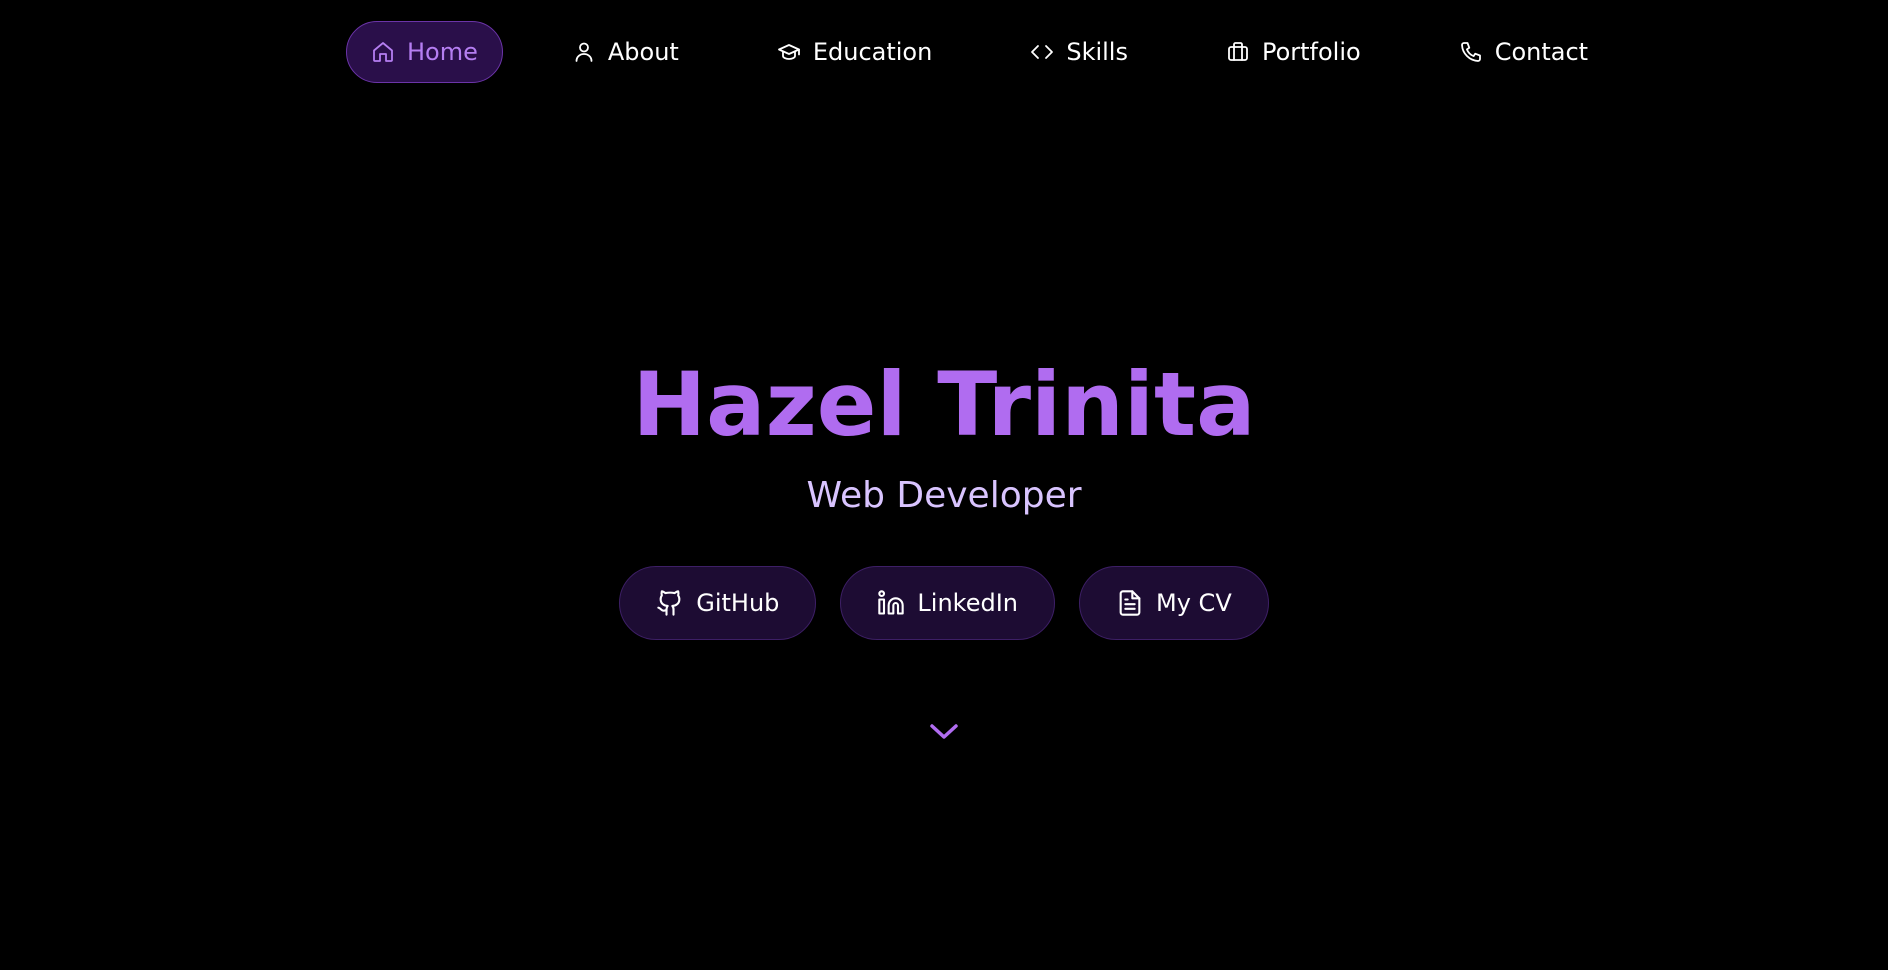 The image size is (1888, 970). I want to click on nav-item-contact: Contact, so click(1523, 52).